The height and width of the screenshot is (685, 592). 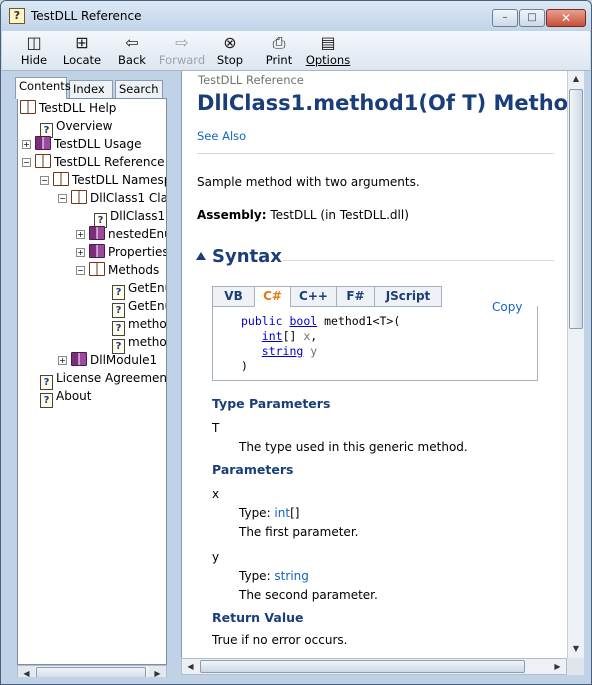 What do you see at coordinates (132, 42) in the screenshot?
I see `back-arrow-icon: ⇦` at bounding box center [132, 42].